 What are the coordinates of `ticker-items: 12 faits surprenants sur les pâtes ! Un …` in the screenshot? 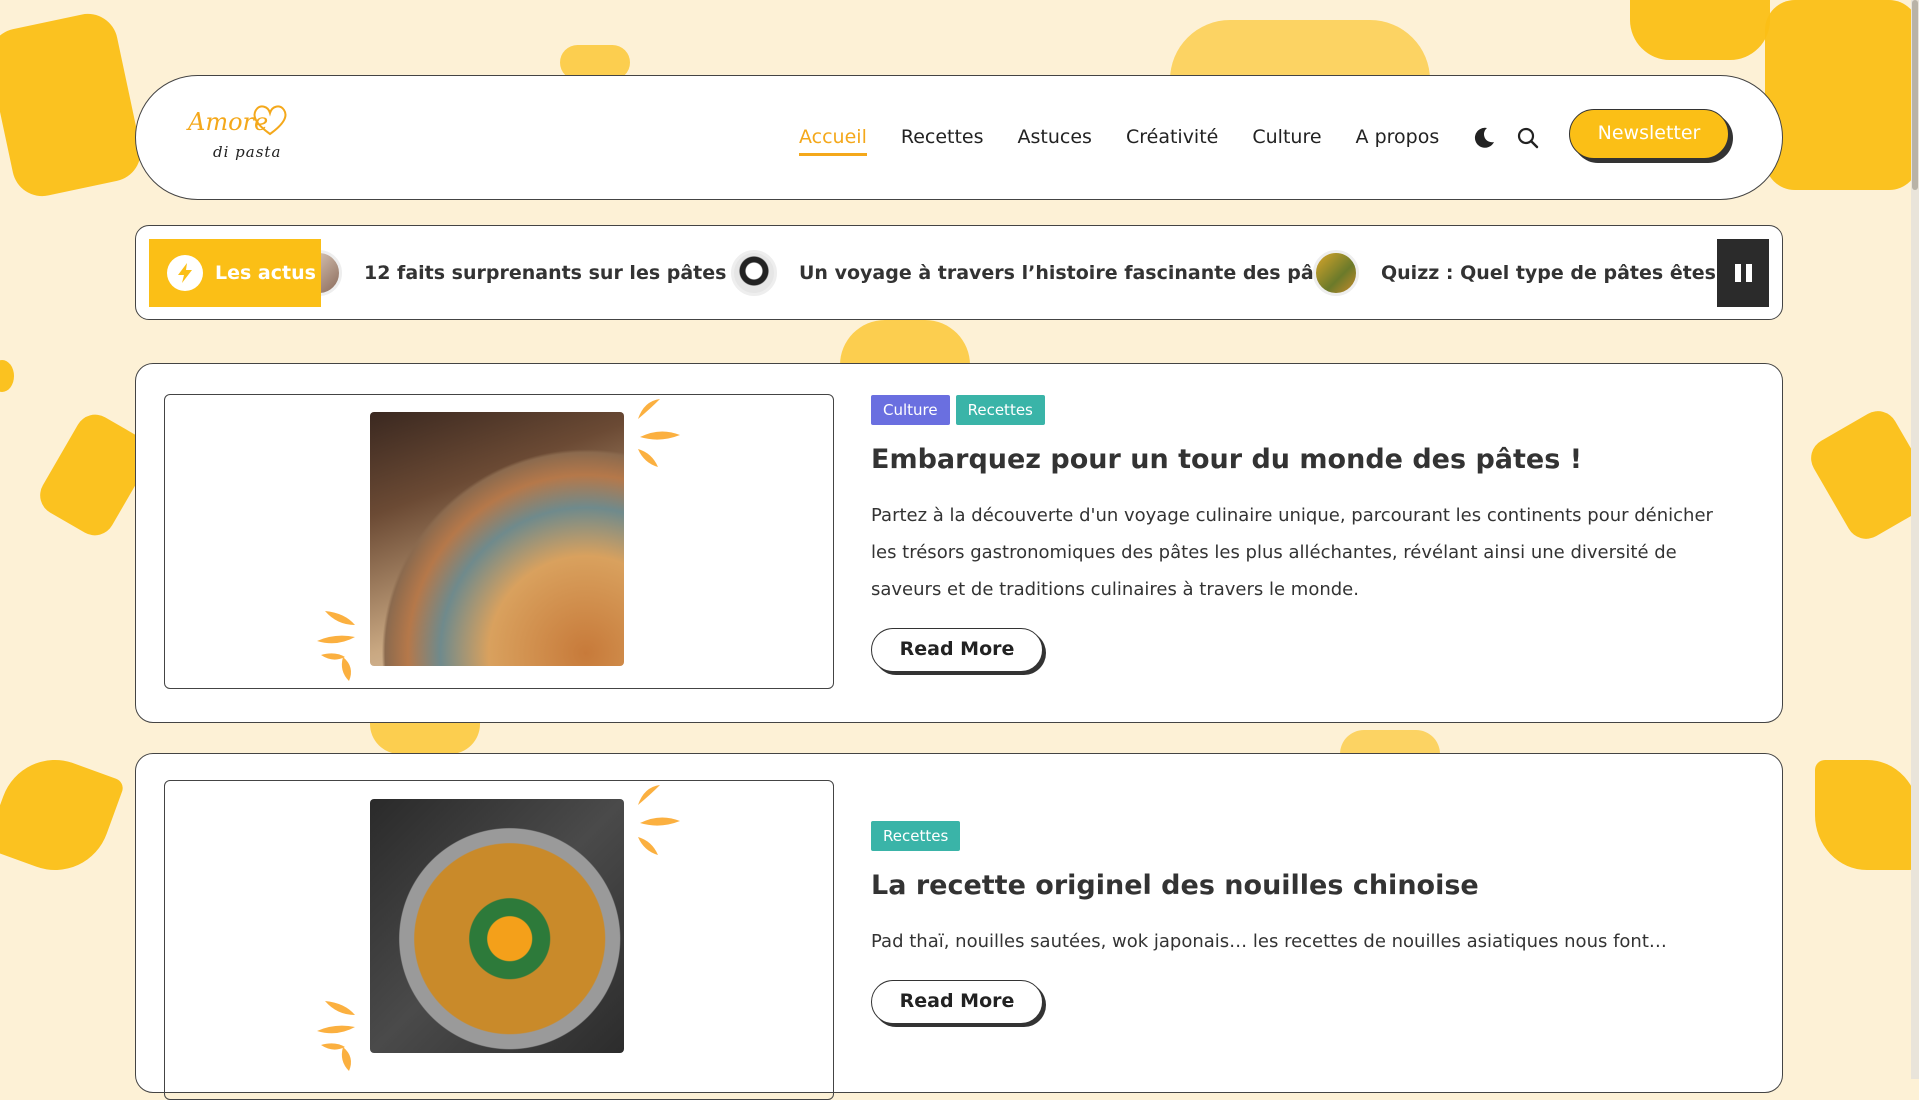 It's located at (1021, 273).